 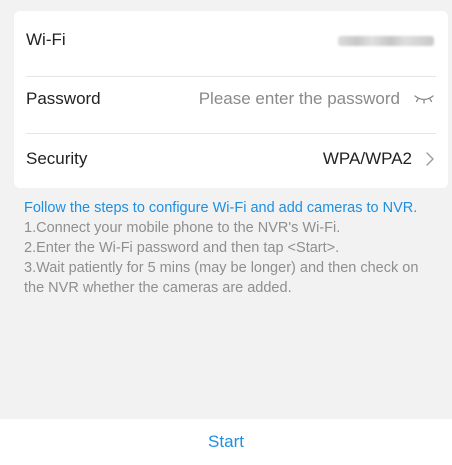 I want to click on password-input, so click(x=280, y=99).